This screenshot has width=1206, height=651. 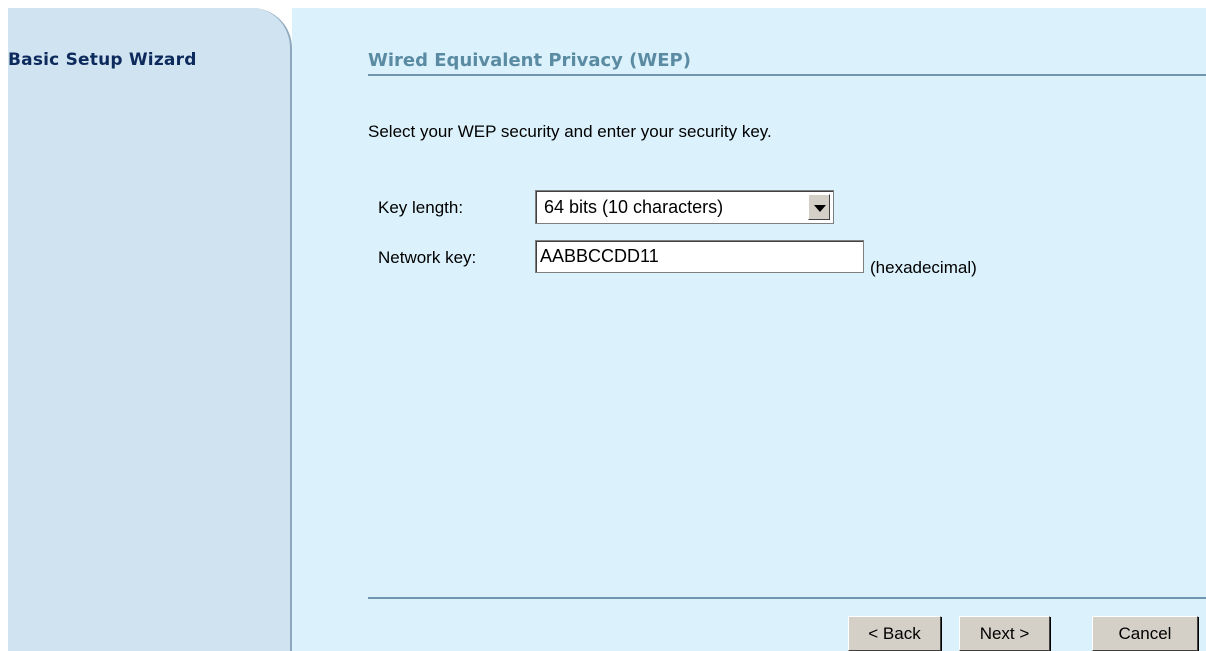 What do you see at coordinates (699, 256) in the screenshot?
I see `network-key-input` at bounding box center [699, 256].